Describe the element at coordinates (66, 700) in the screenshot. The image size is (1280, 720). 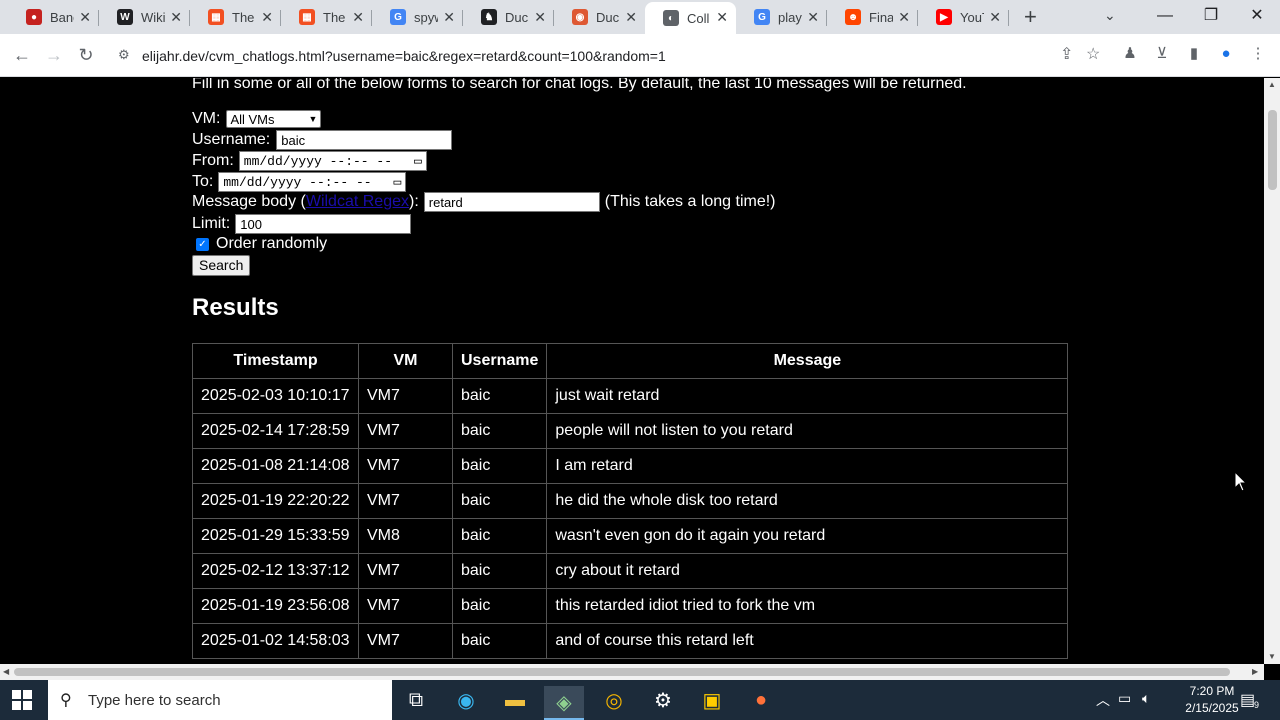
I see `search-icon: ⚲` at that location.